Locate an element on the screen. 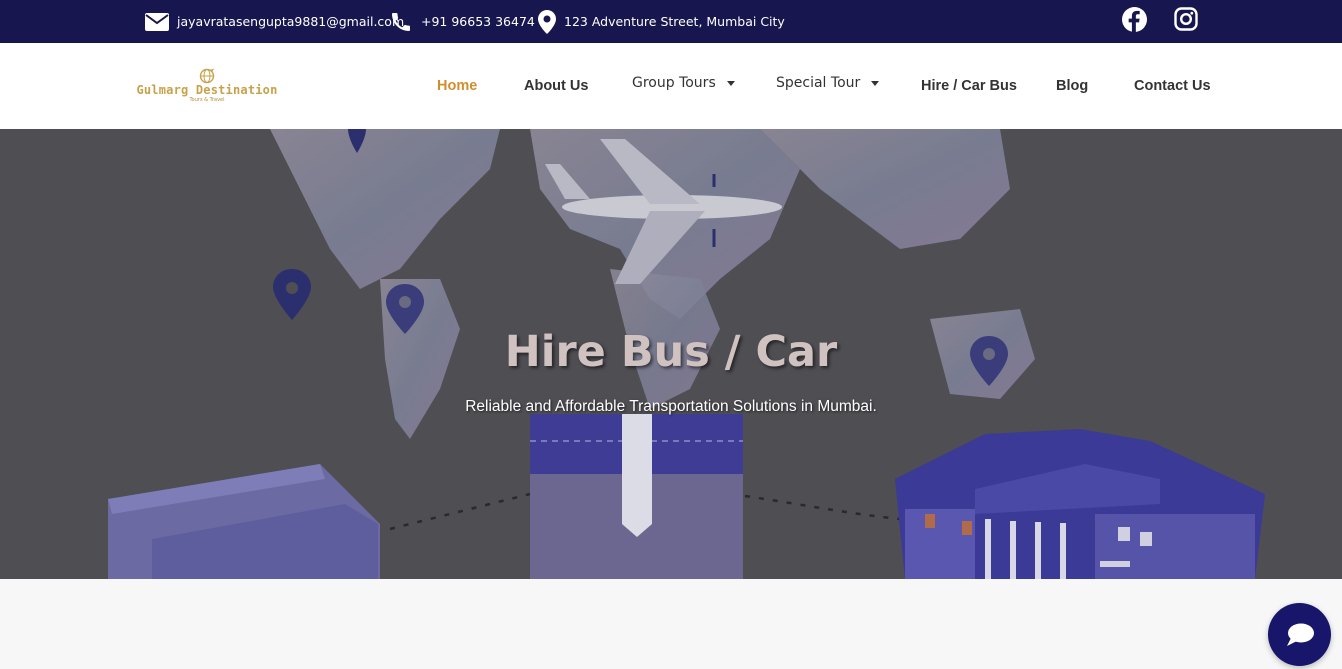 This screenshot has height=669, width=1342. chat-bubble-icon is located at coordinates (1300, 634).